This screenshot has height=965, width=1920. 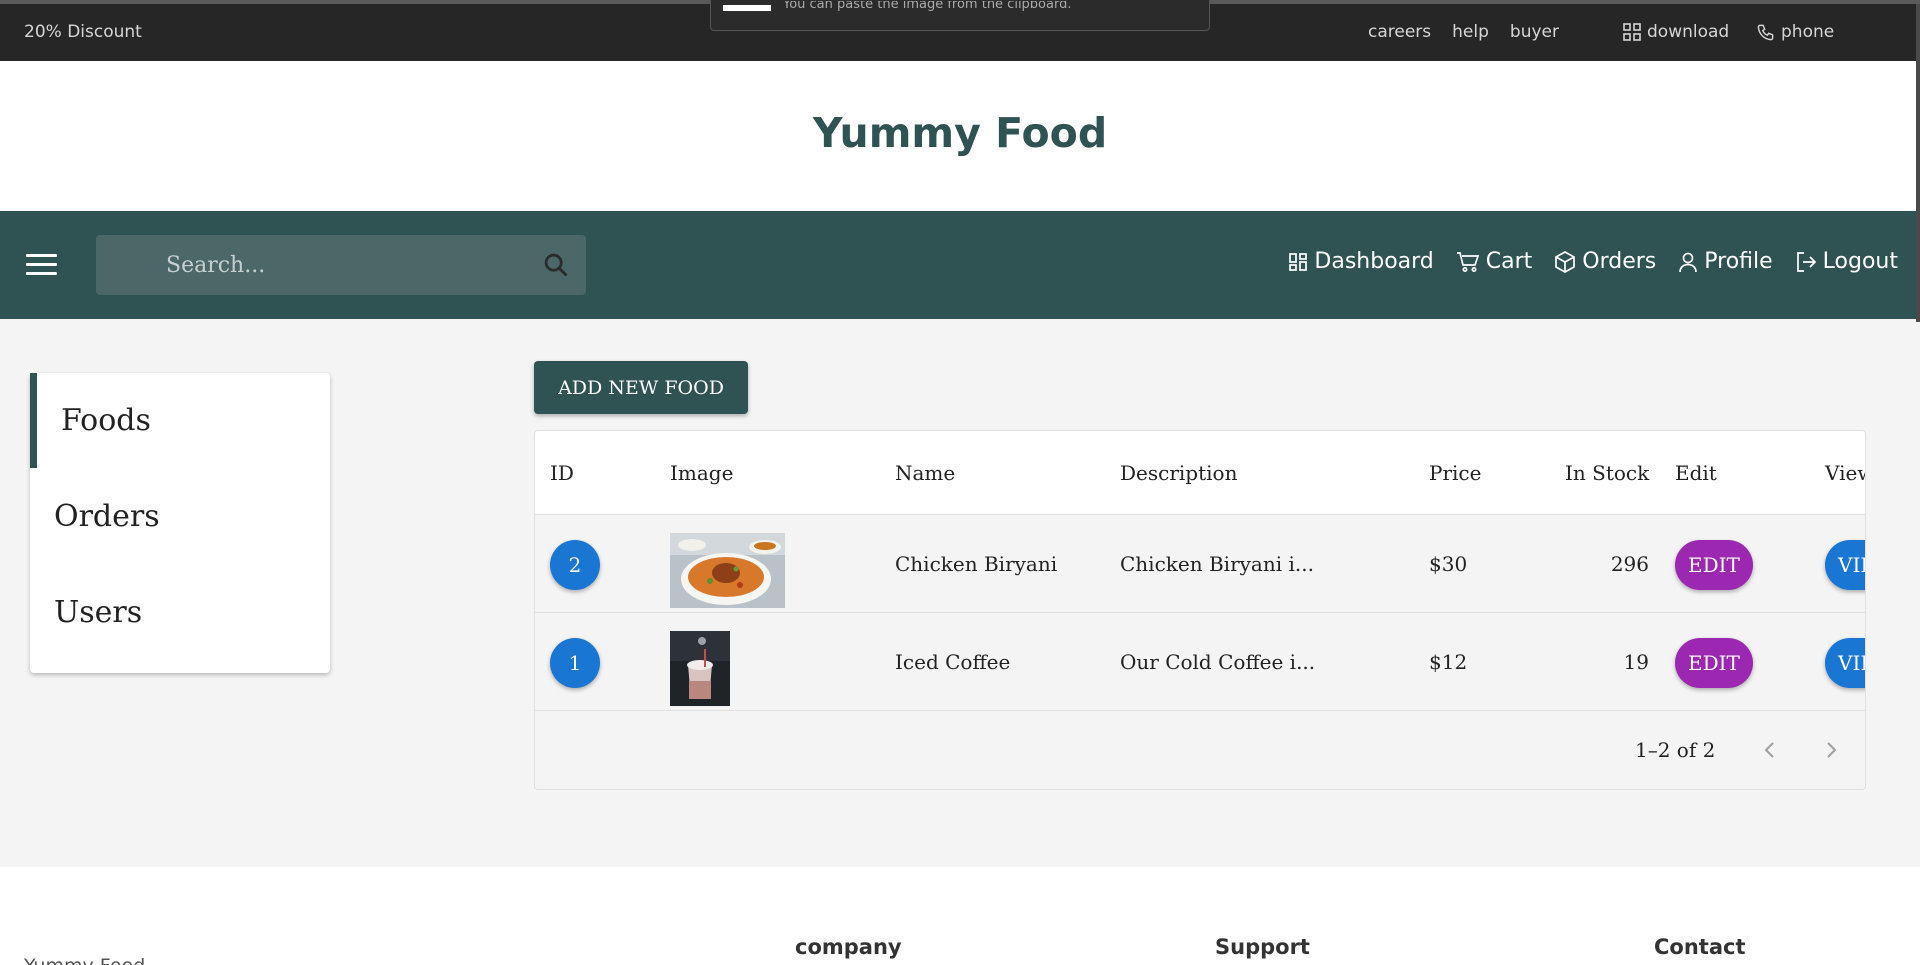 I want to click on site-title: Yummy Food, so click(x=960, y=133).